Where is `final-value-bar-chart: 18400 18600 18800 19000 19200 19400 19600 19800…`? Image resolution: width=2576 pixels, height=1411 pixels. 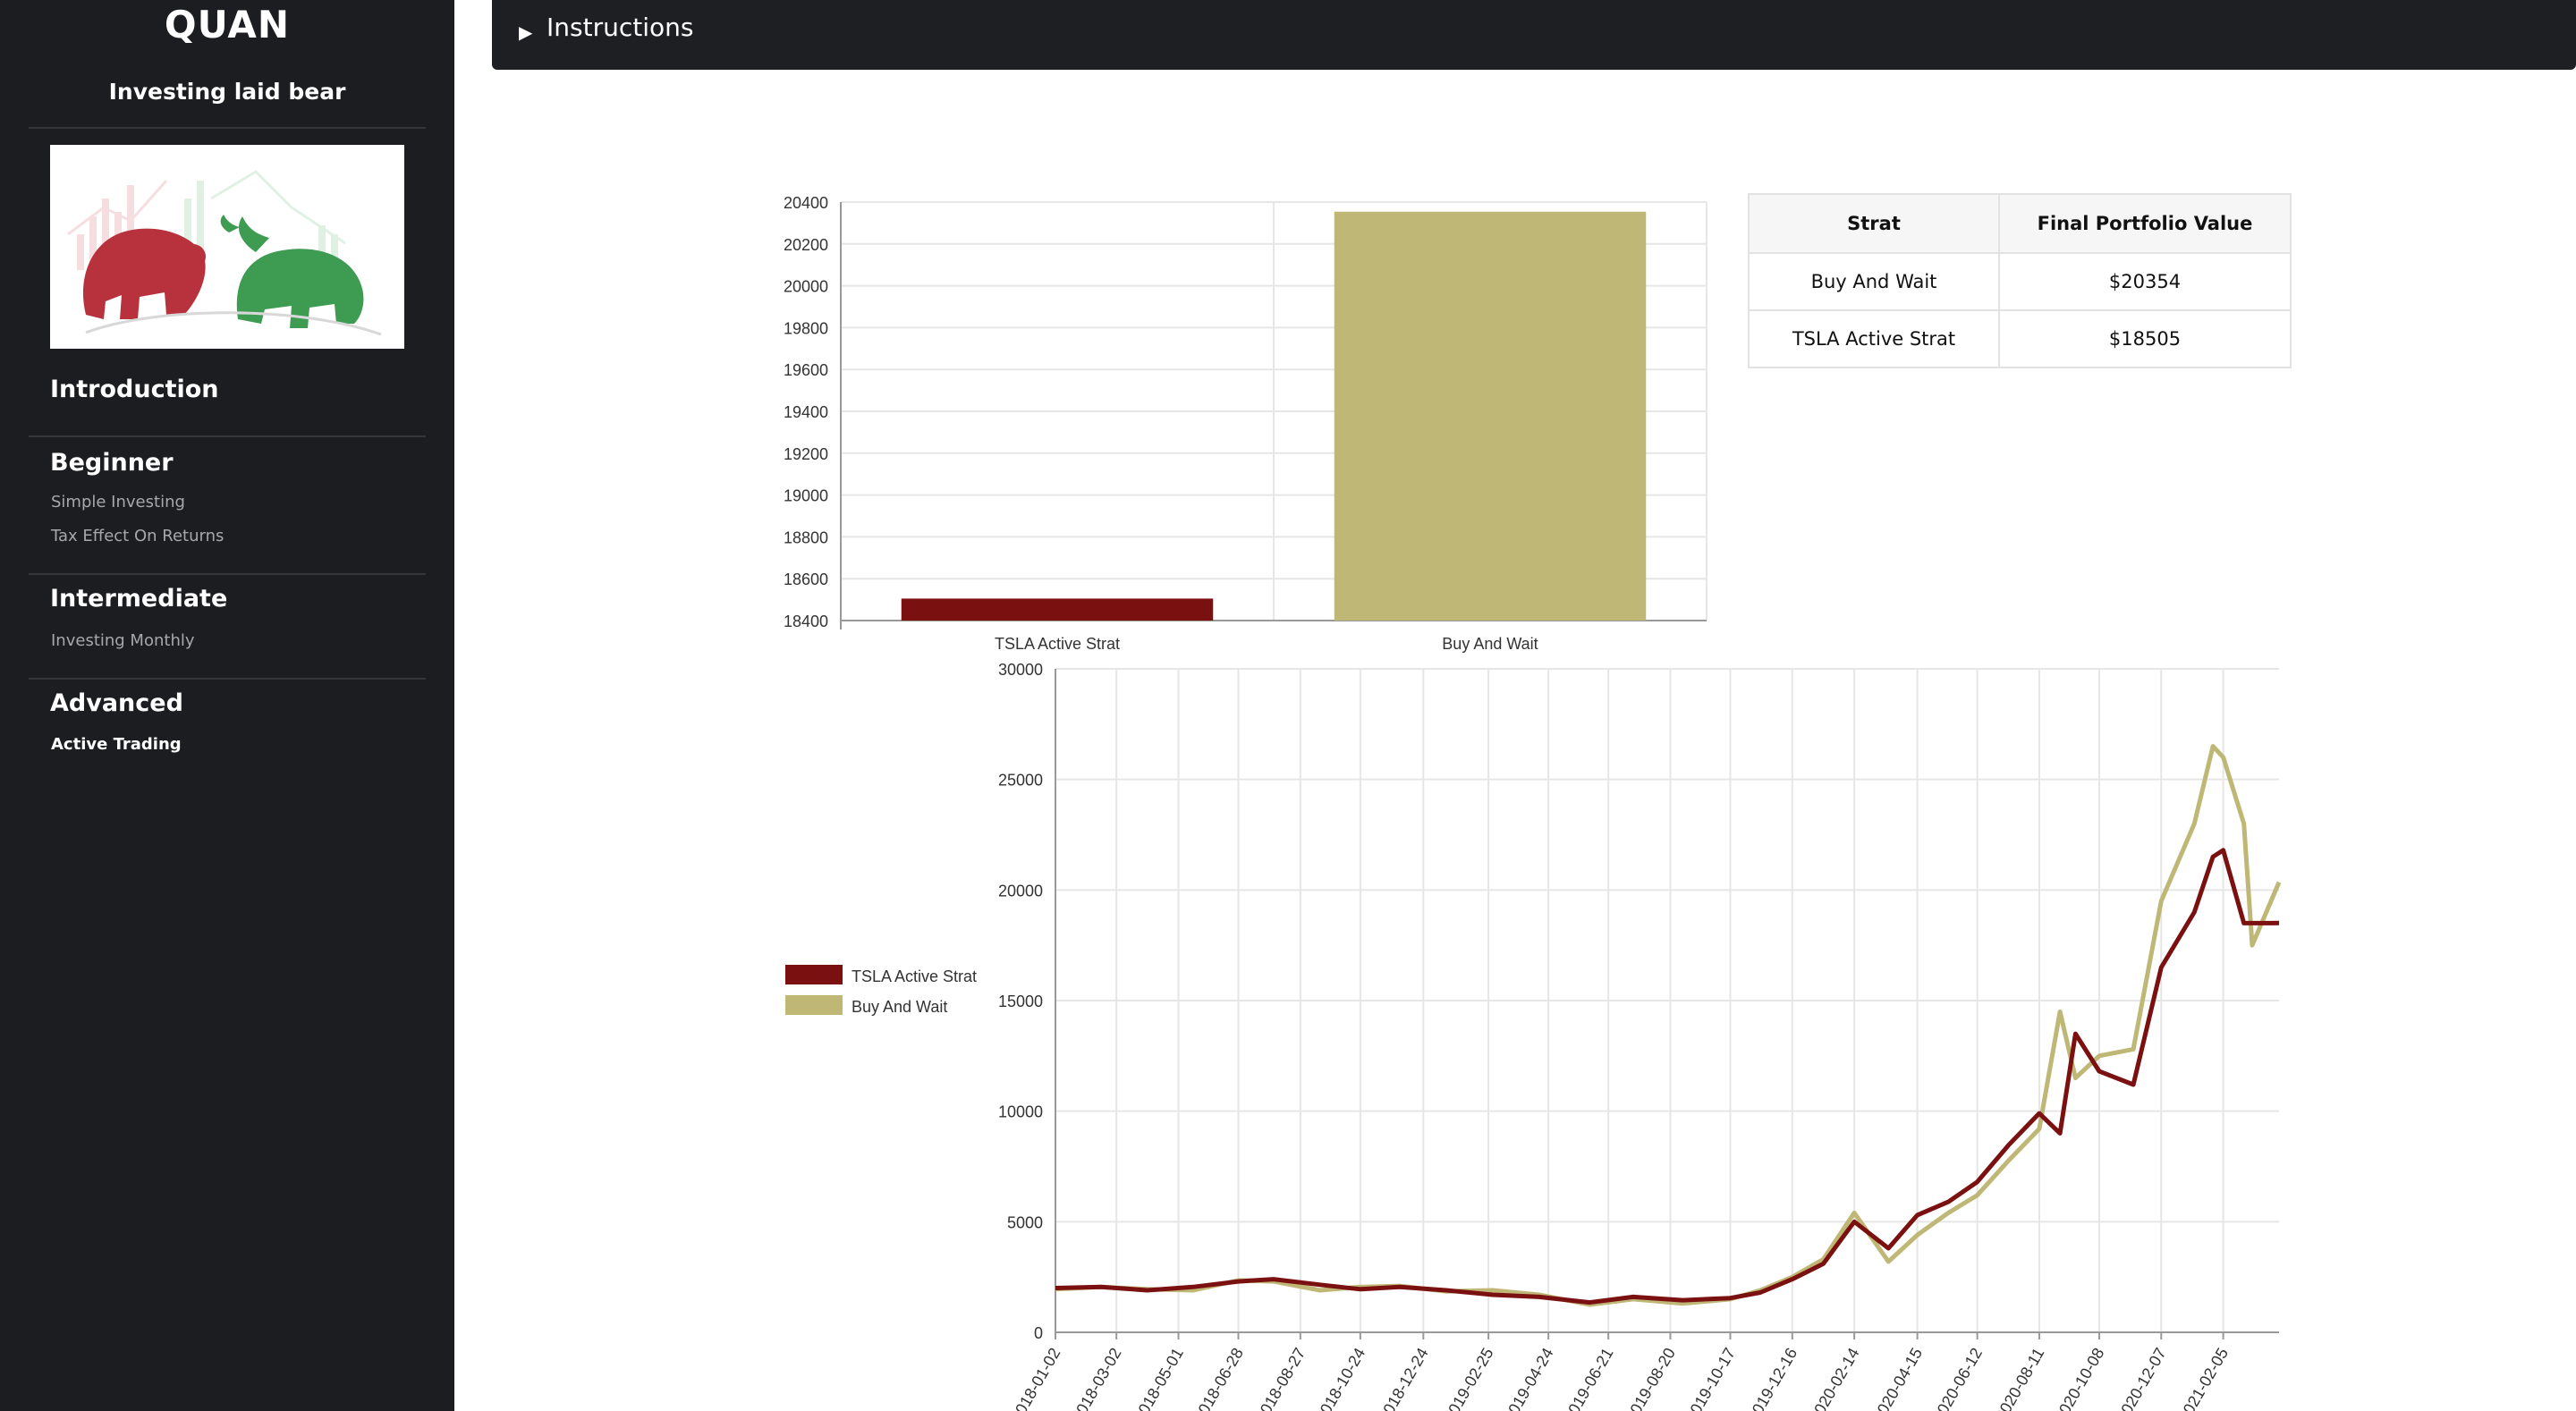 final-value-bar-chart: 18400 18600 18800 19000 19200 19400 19600 19800… is located at coordinates (1245, 423).